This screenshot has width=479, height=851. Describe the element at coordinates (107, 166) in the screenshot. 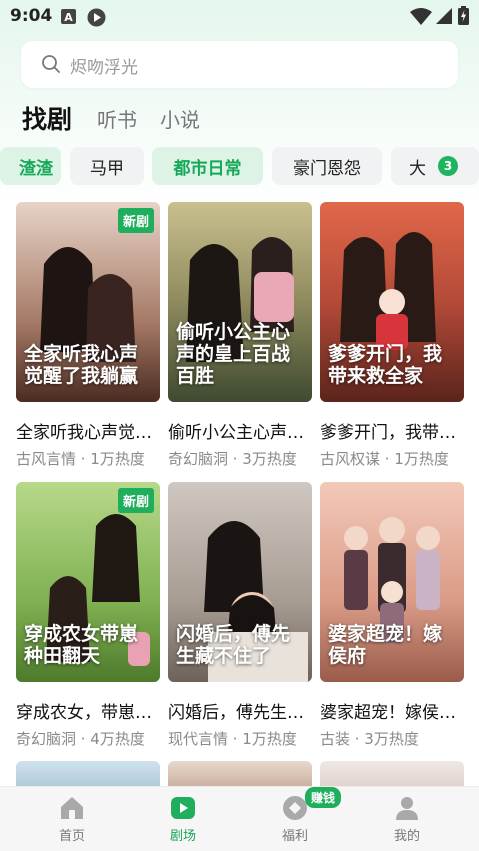

I see `category-chip: 马甲` at that location.